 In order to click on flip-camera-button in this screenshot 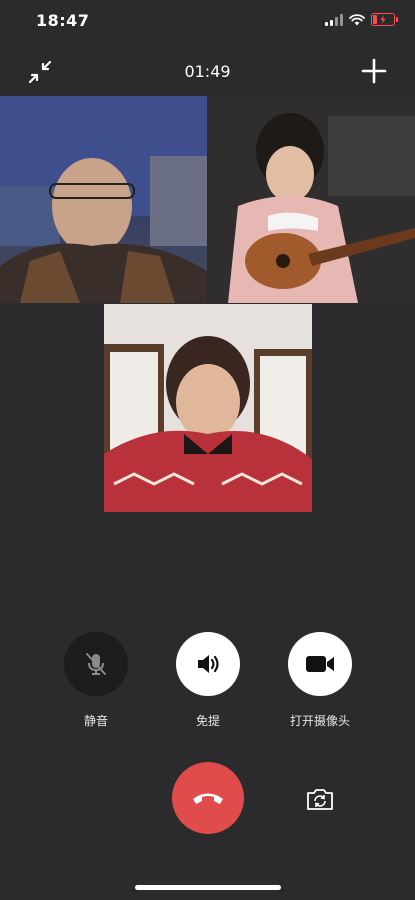, I will do `click(320, 799)`.